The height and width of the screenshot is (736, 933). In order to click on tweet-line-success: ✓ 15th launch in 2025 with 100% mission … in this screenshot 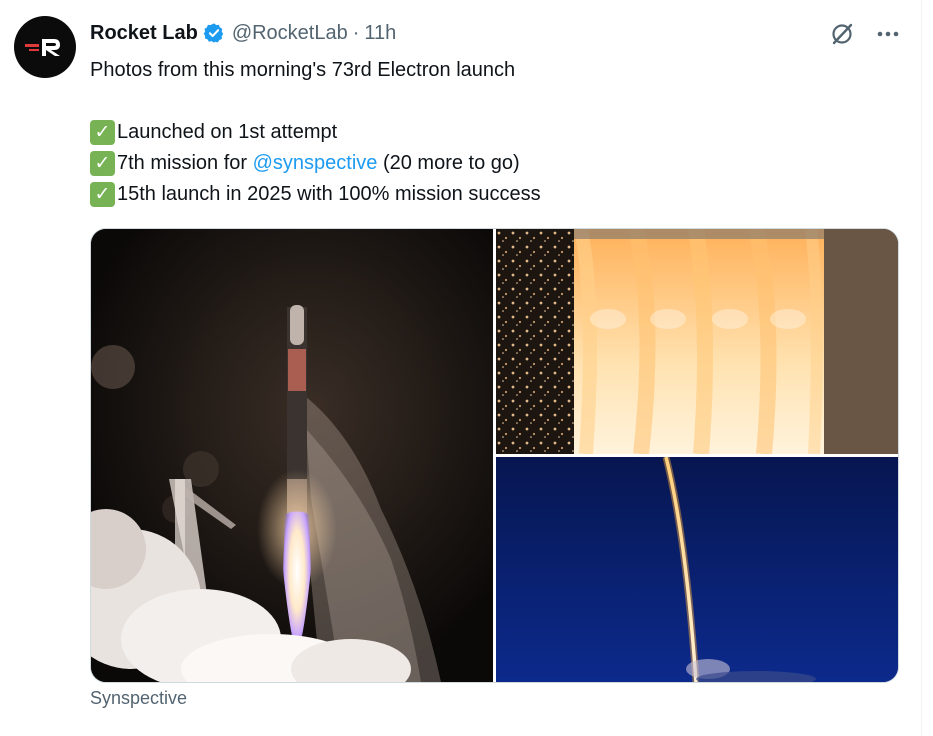, I will do `click(480, 194)`.